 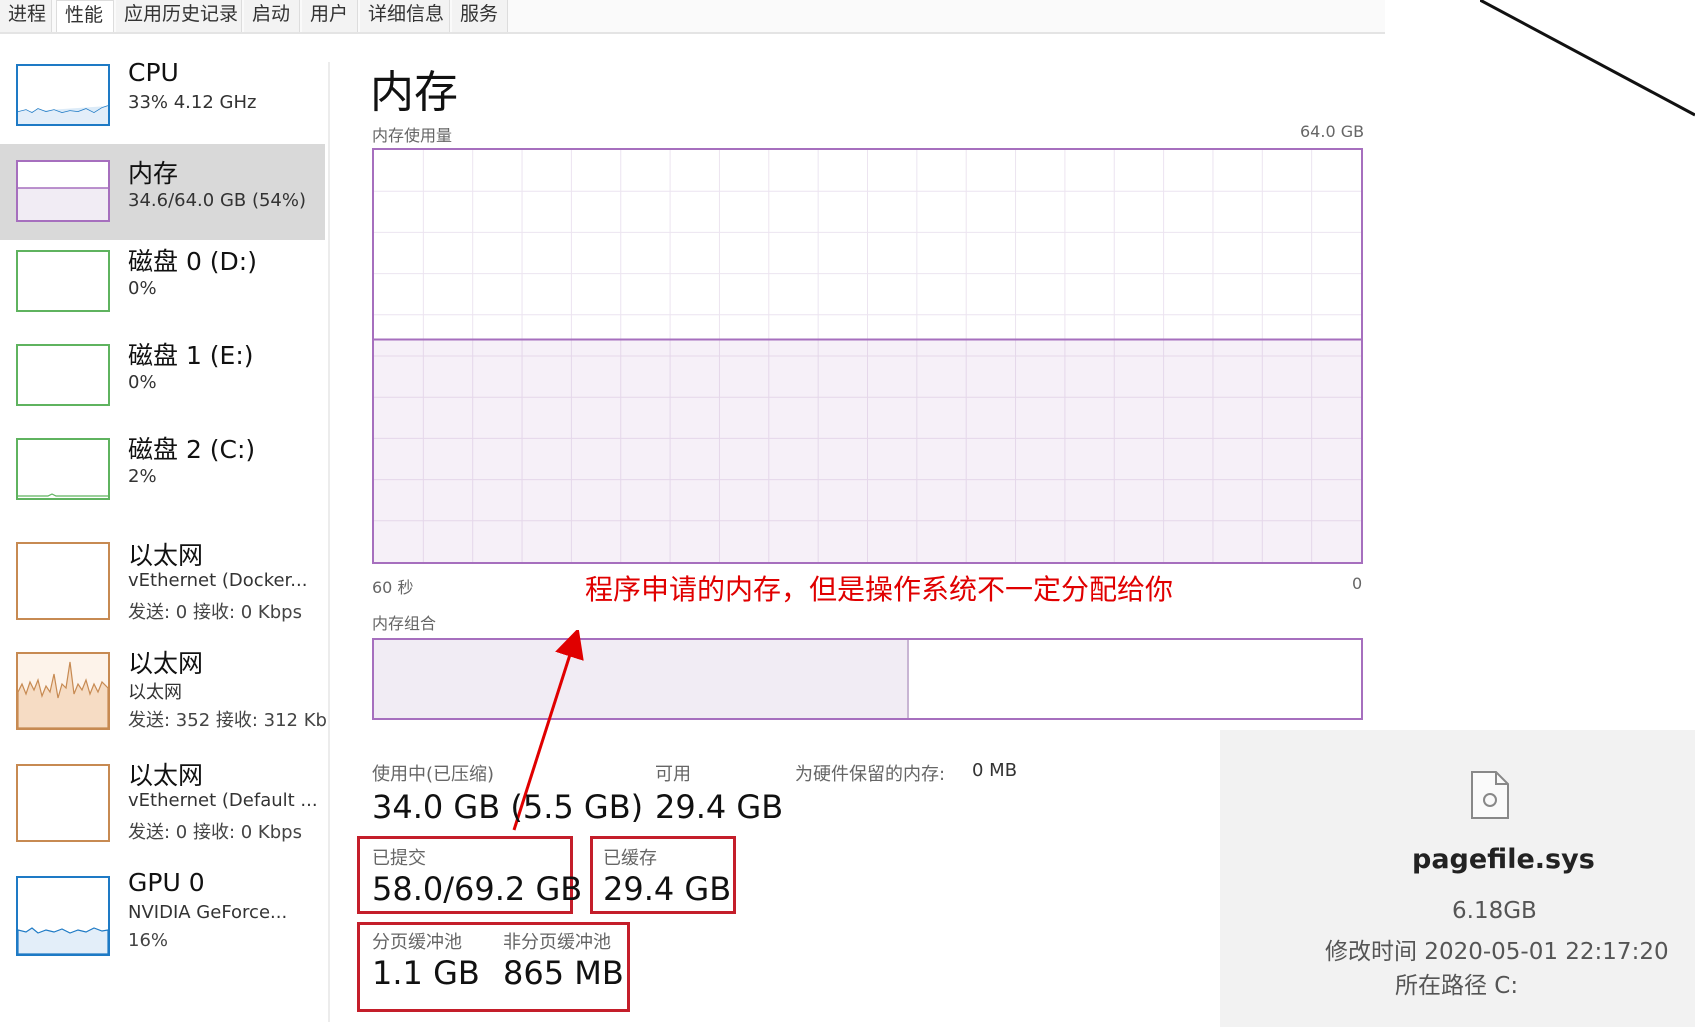 What do you see at coordinates (399, 858) in the screenshot?
I see `committed-label: 已提交` at bounding box center [399, 858].